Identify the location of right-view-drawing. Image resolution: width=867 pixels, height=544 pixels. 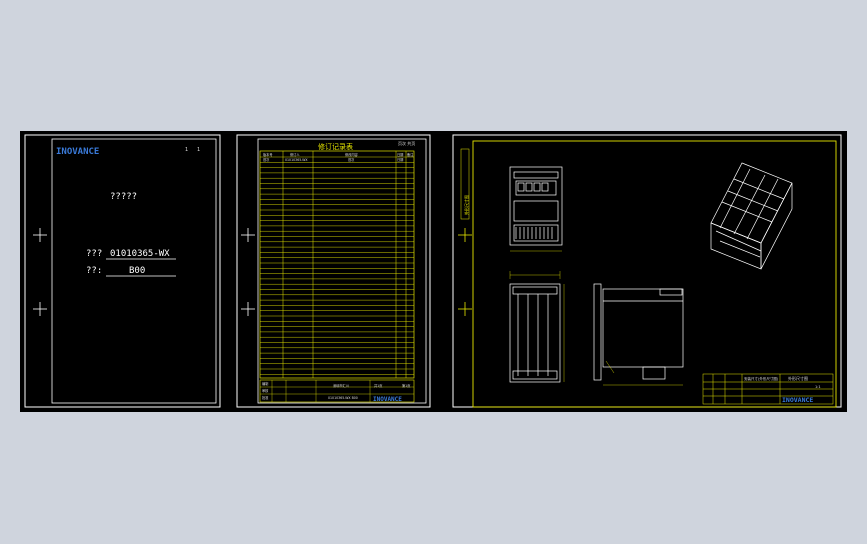
(638, 332).